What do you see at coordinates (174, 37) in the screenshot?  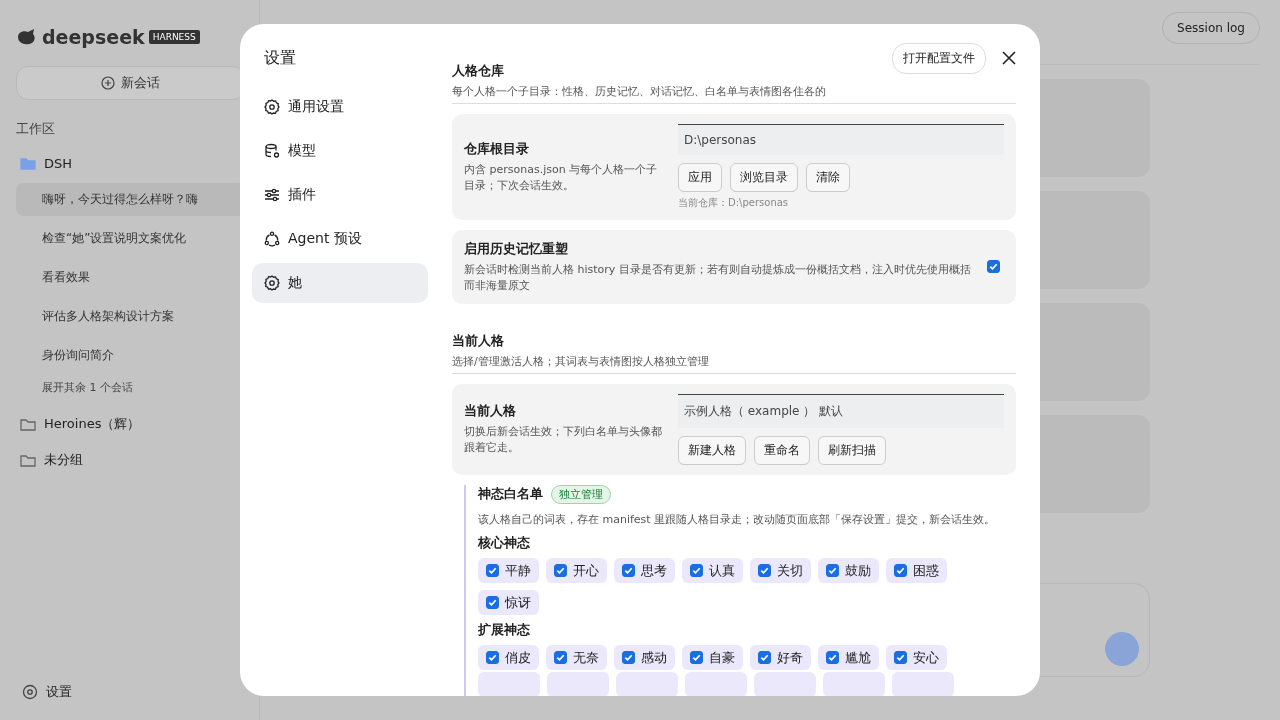 I see `edition-badge: HARNESS` at bounding box center [174, 37].